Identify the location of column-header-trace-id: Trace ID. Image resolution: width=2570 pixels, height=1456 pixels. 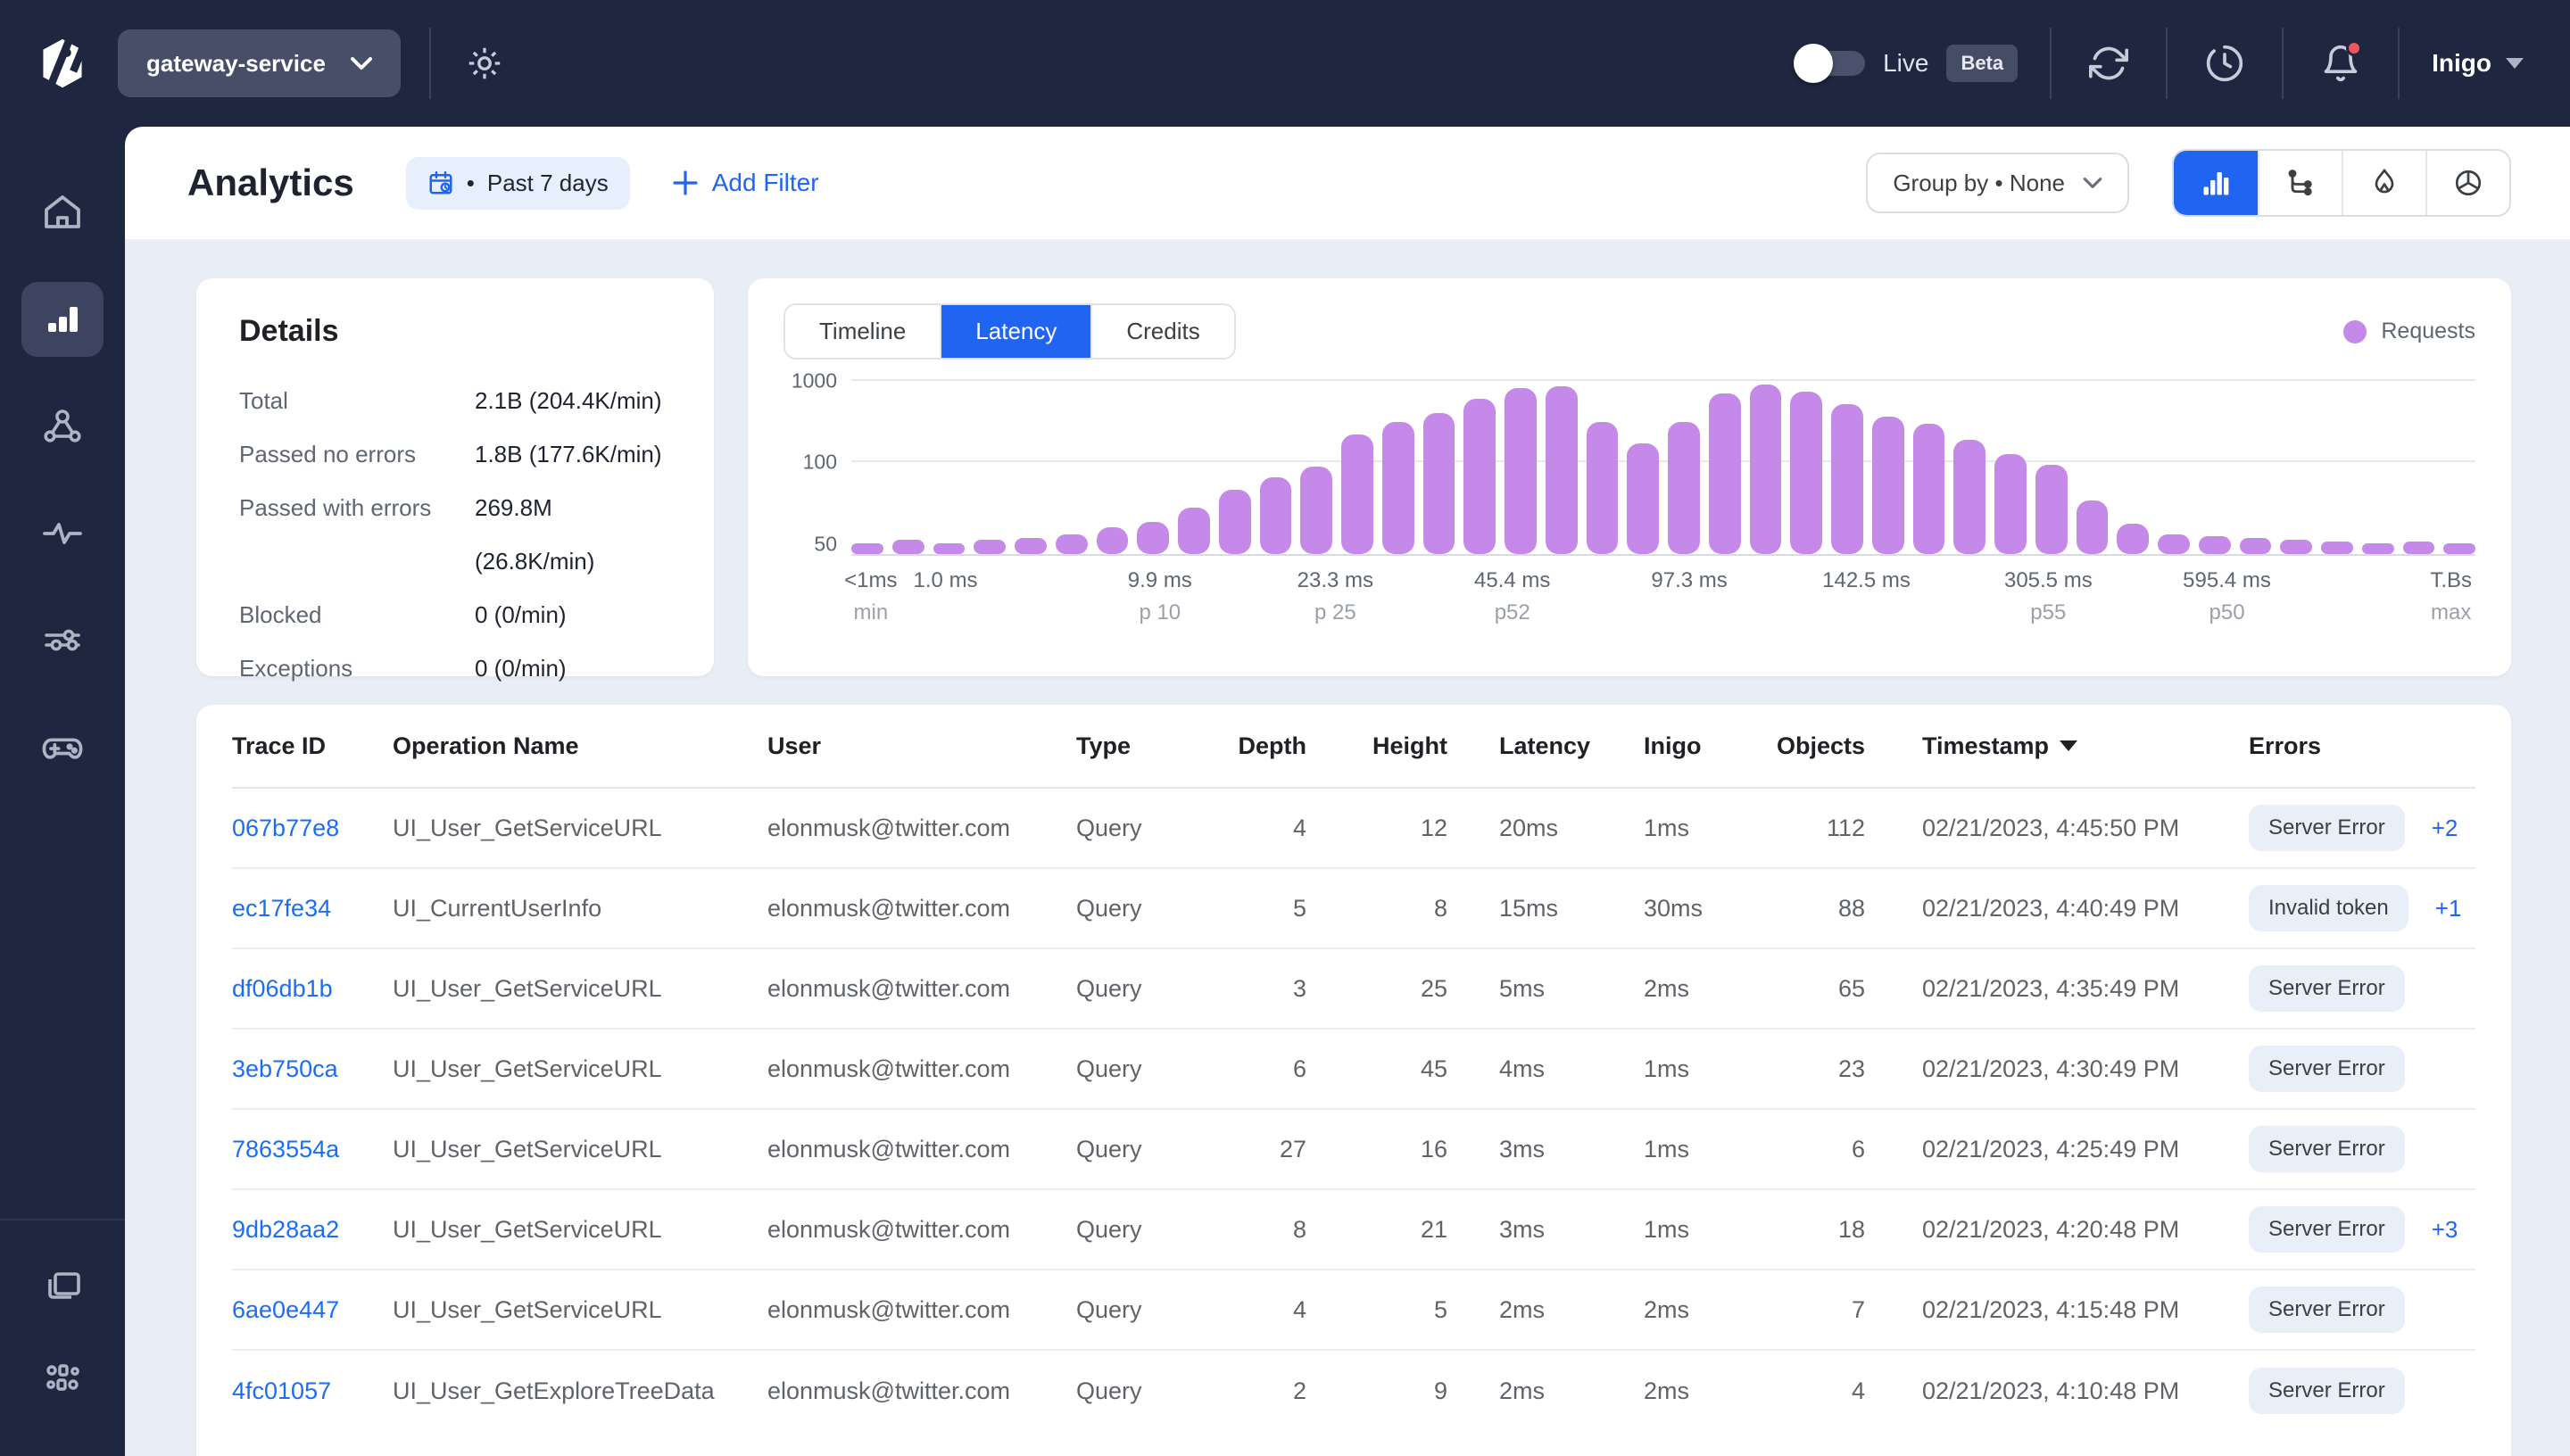
(312, 746).